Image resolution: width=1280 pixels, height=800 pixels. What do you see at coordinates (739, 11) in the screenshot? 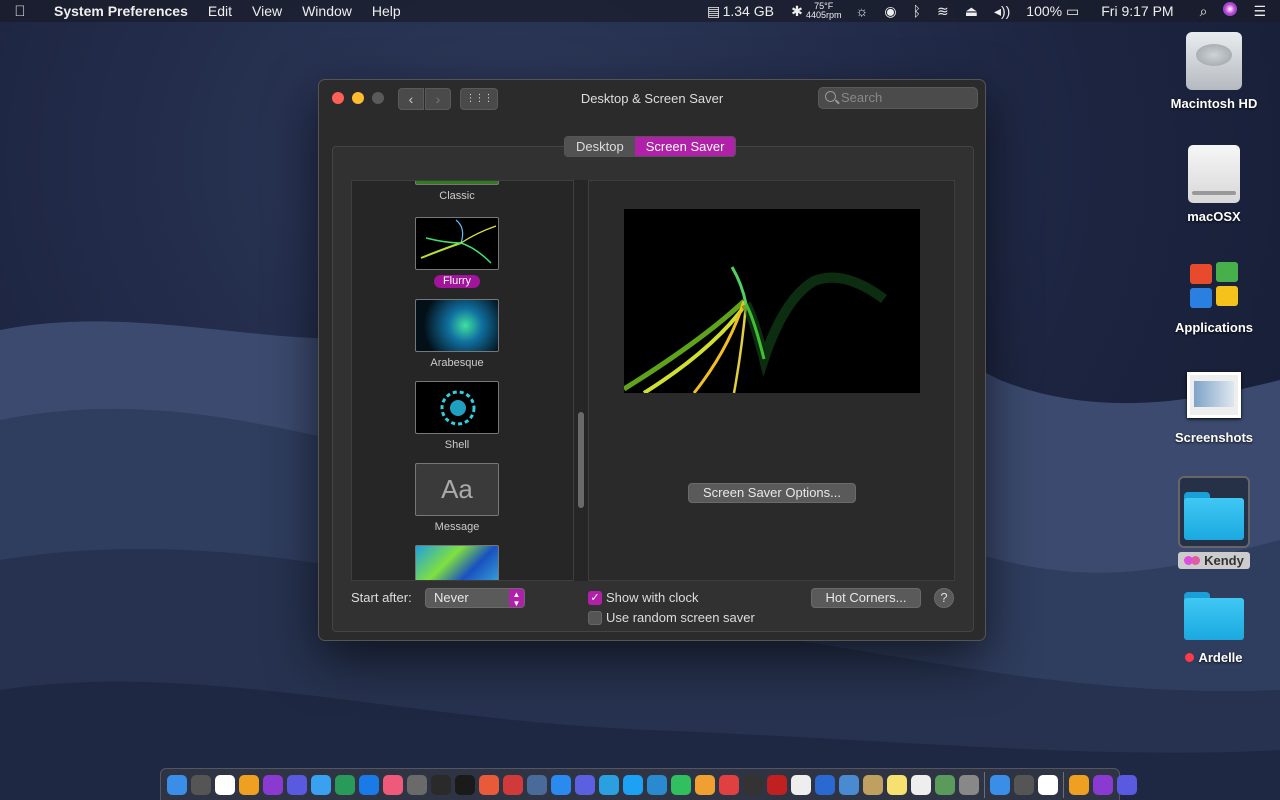
I see `memory-status: ▤ 1.34 GB` at bounding box center [739, 11].